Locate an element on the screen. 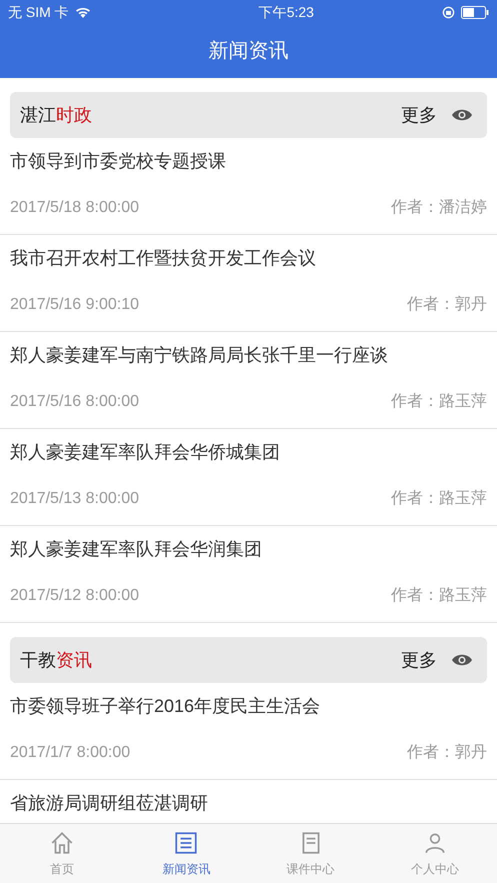 The height and width of the screenshot is (883, 497). news-title: 郑人豪姜建军率队拜会华润集团 is located at coordinates (248, 549).